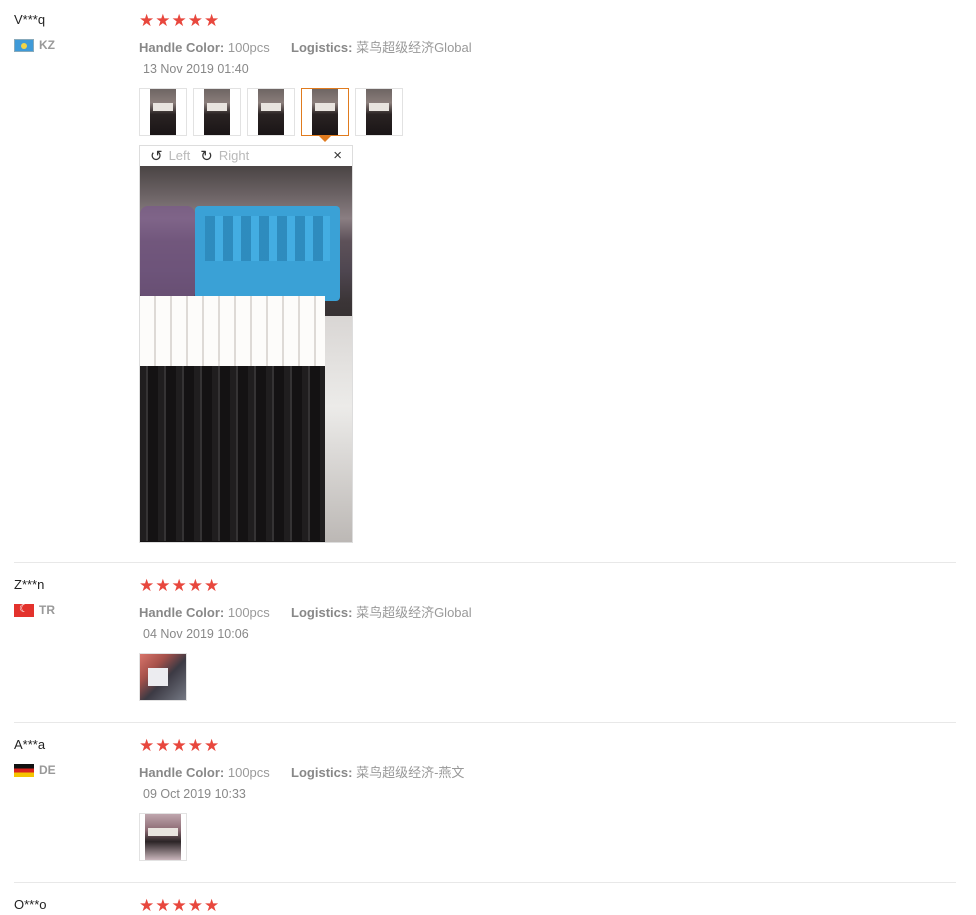 The width and height of the screenshot is (976, 915). I want to click on reviewer-country: DE, so click(35, 770).